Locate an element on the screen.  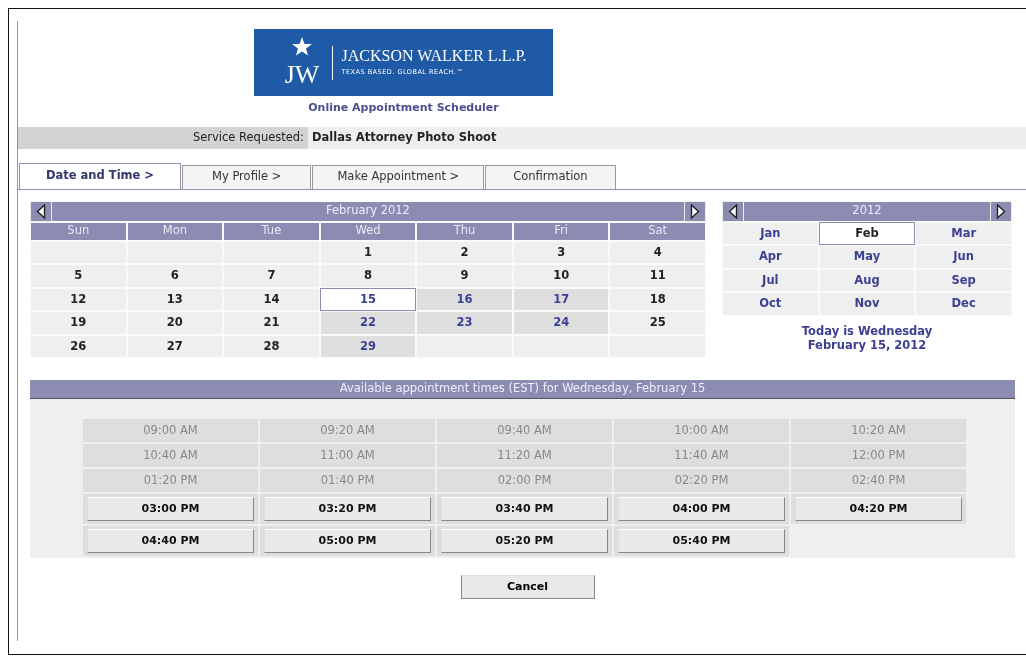
month-link: May is located at coordinates (867, 257).